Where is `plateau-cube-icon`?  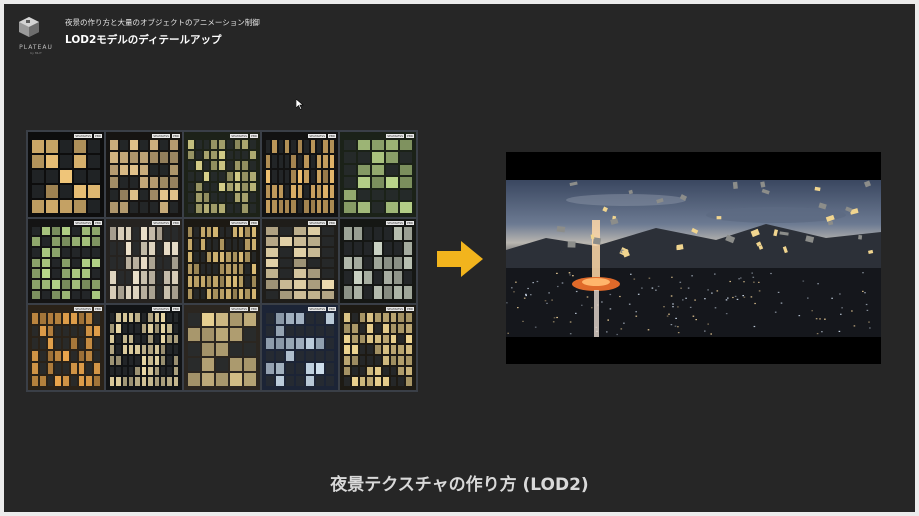 plateau-cube-icon is located at coordinates (29, 27).